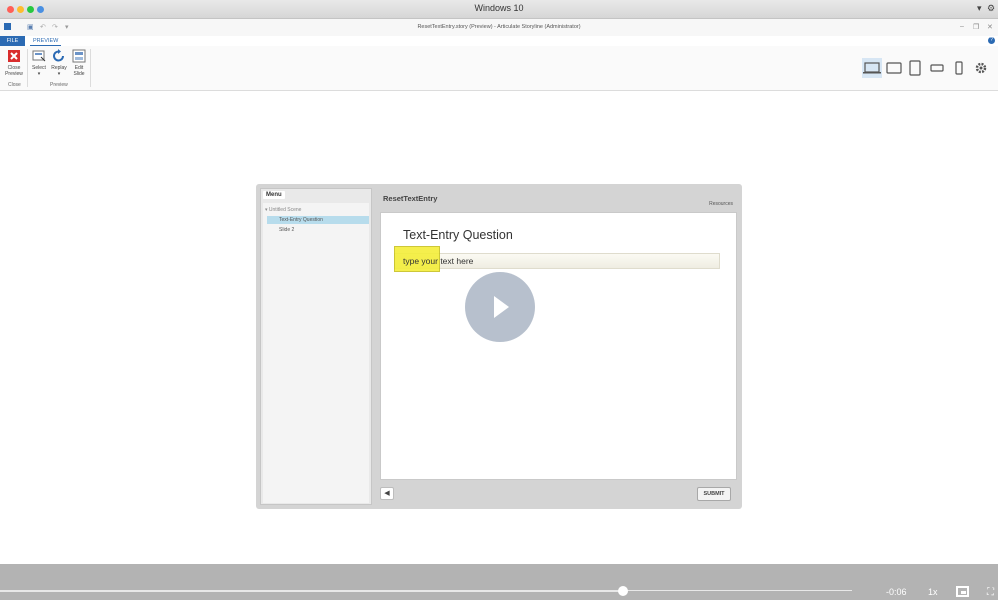 The image size is (998, 600). Describe the element at coordinates (896, 592) in the screenshot. I see `time-remaining: -0:06` at that location.